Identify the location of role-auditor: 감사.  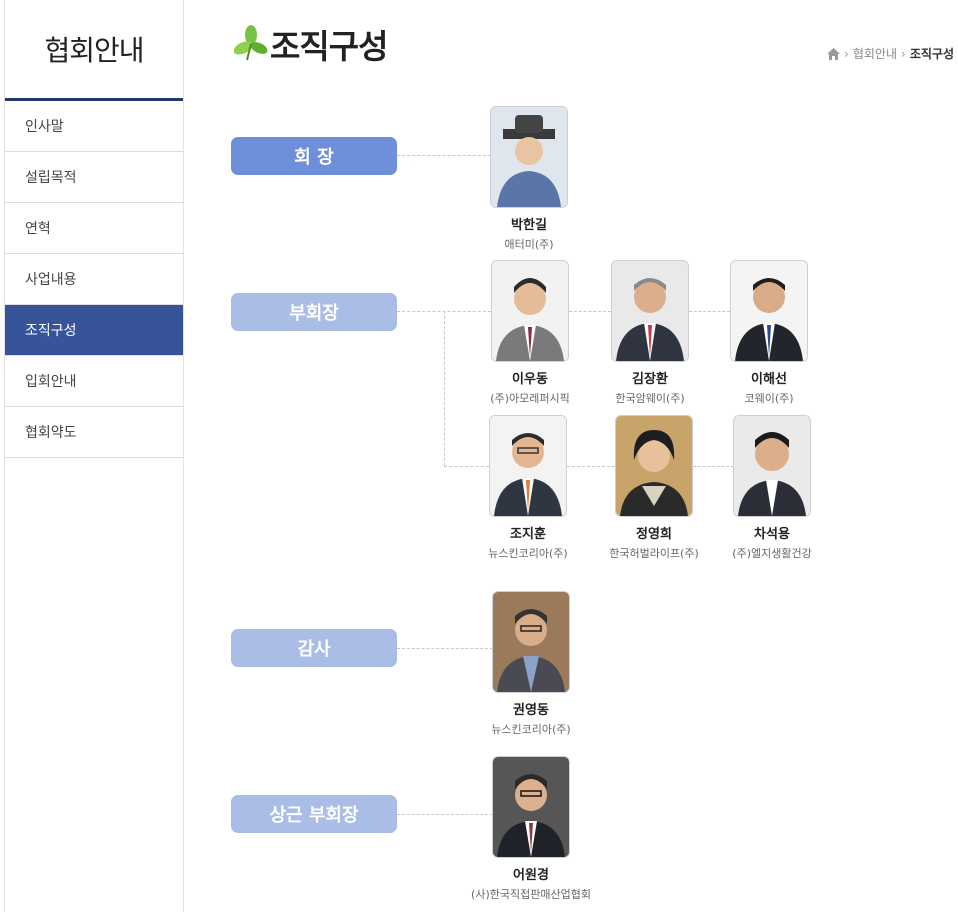
(314, 648).